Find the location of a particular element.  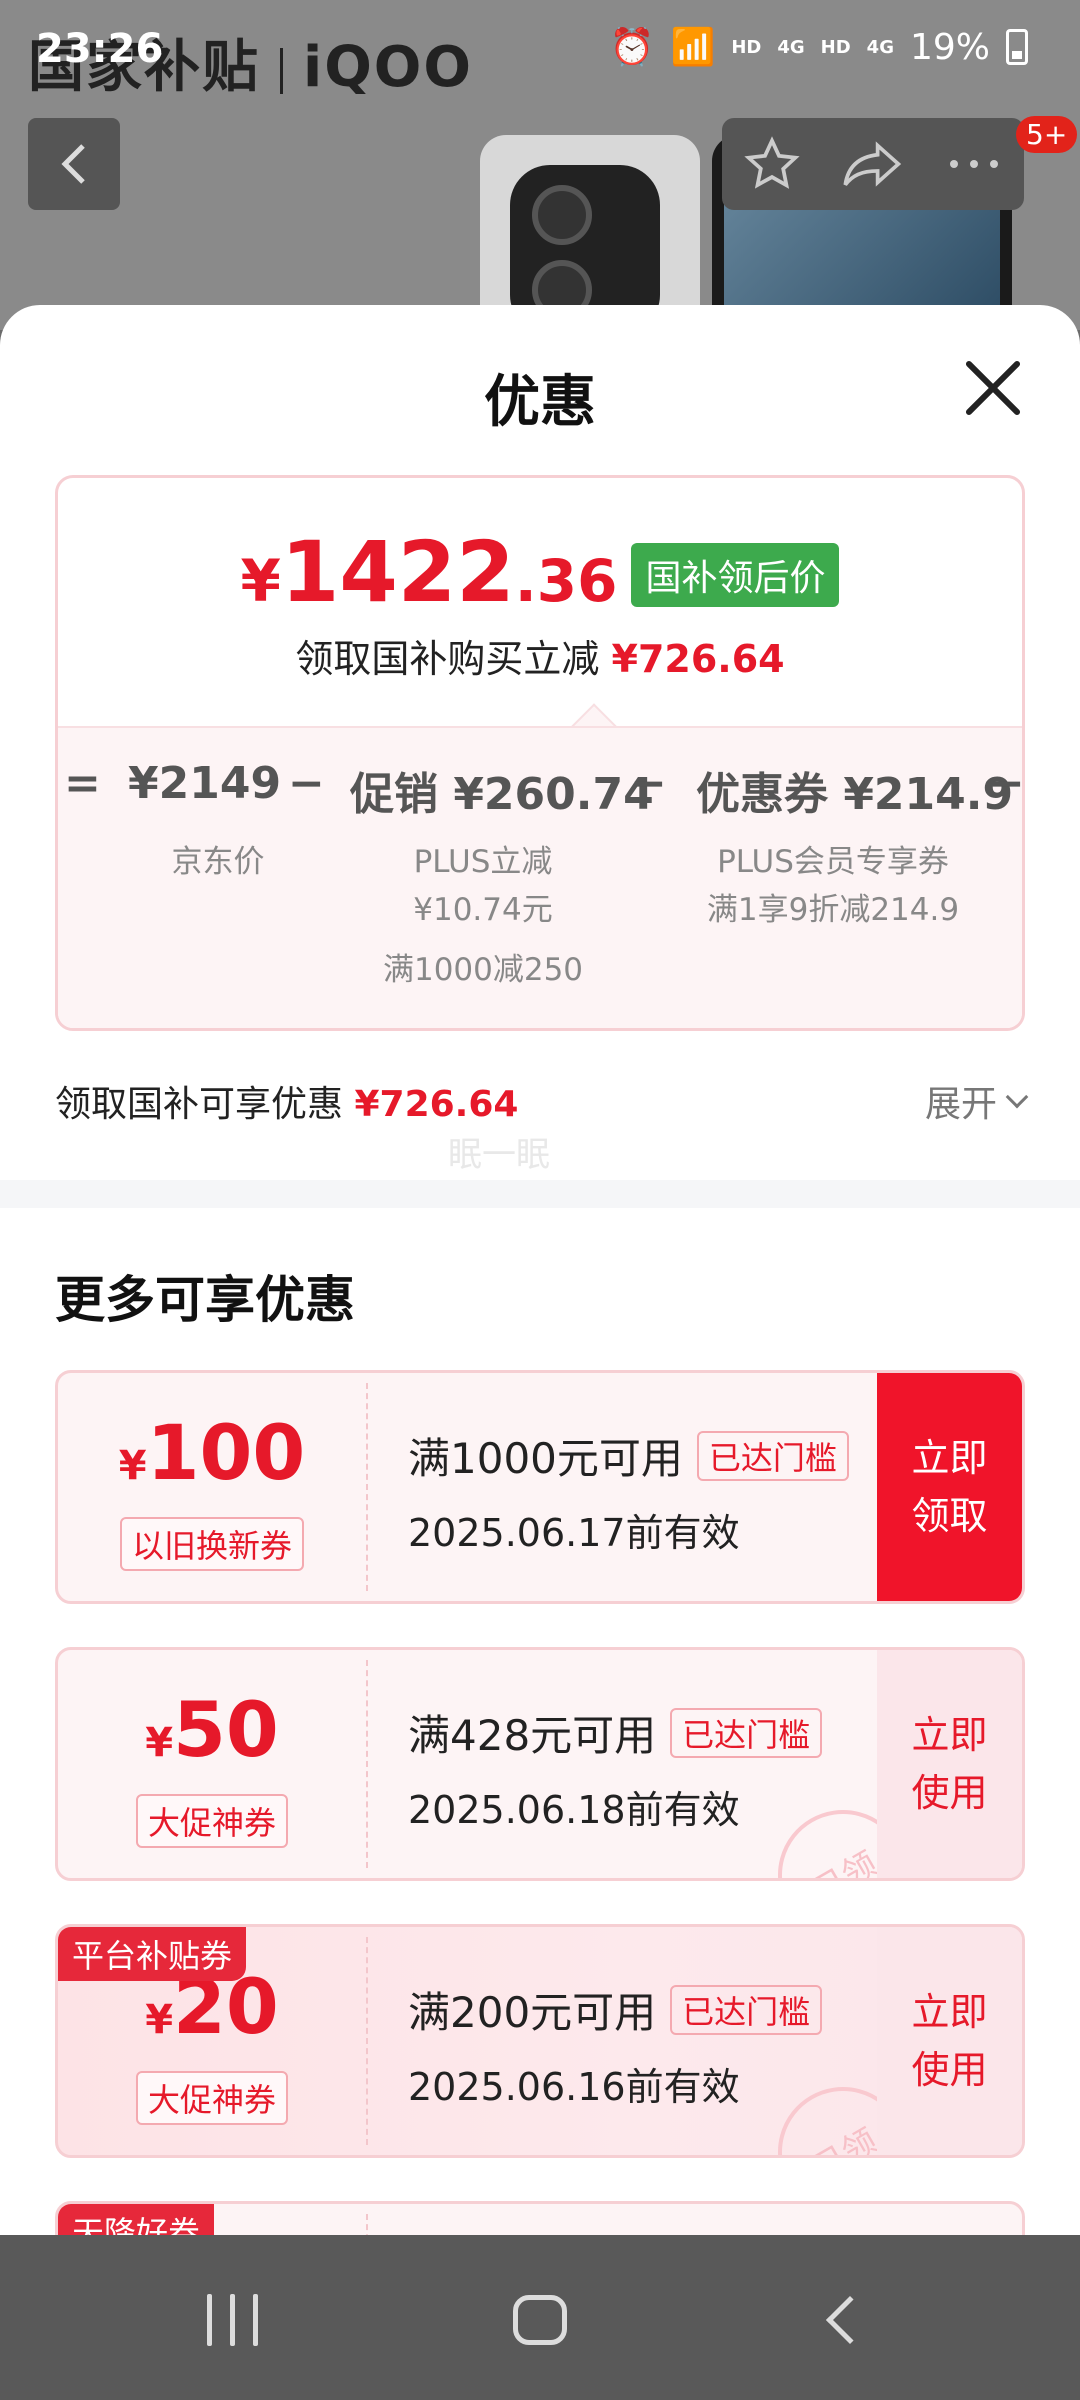

net-label-4: 4G is located at coordinates (880, 47).